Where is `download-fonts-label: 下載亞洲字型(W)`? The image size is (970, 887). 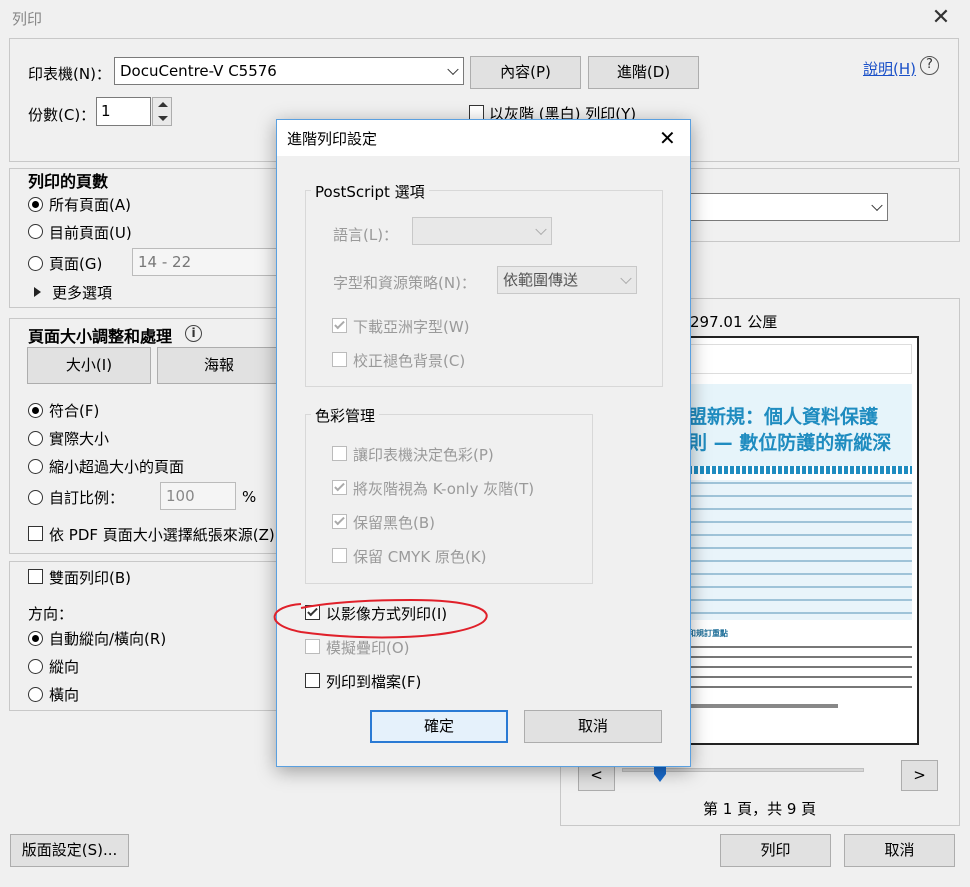
download-fonts-label: 下載亞洲字型(W) is located at coordinates (411, 327).